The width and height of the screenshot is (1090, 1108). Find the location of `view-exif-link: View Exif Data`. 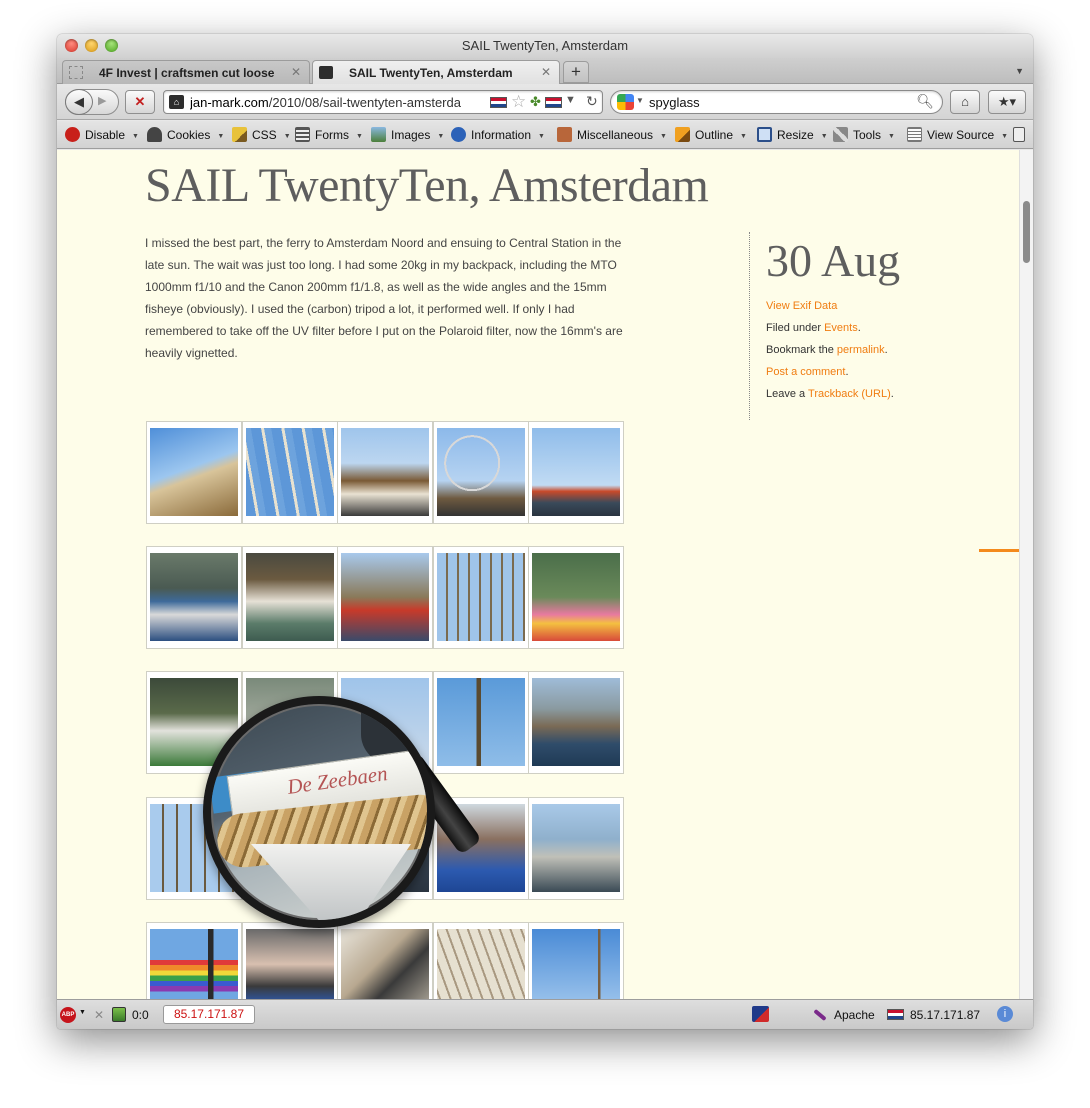

view-exif-link: View Exif Data is located at coordinates (801, 306).